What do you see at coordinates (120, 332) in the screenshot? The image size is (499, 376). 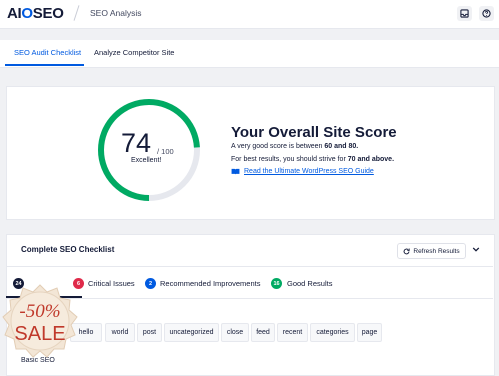 I see `keyword-chip: world` at bounding box center [120, 332].